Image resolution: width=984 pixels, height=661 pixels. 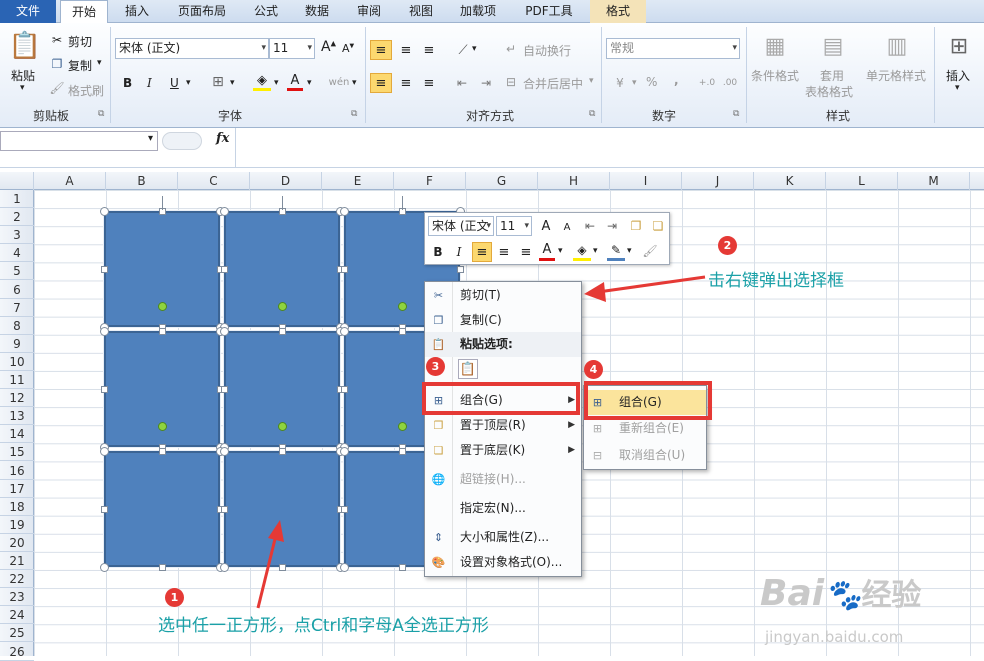 I want to click on watermark-suffix: 经验, so click(x=891, y=595).